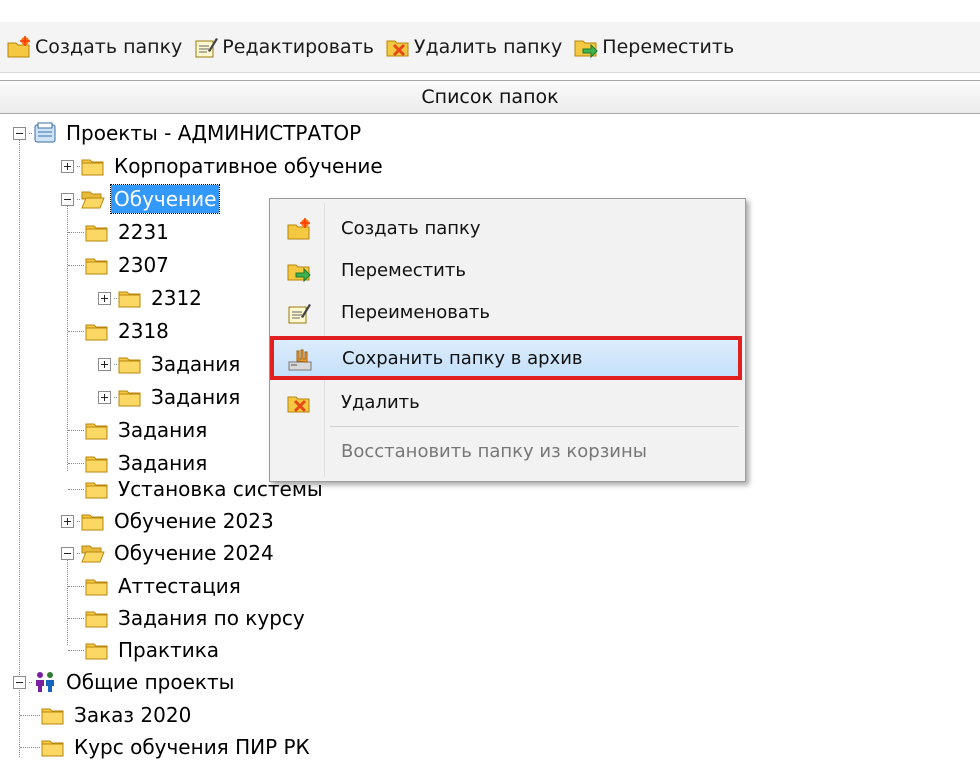 This screenshot has height=763, width=980. I want to click on tree-item-label: Общие проекты, so click(150, 682).